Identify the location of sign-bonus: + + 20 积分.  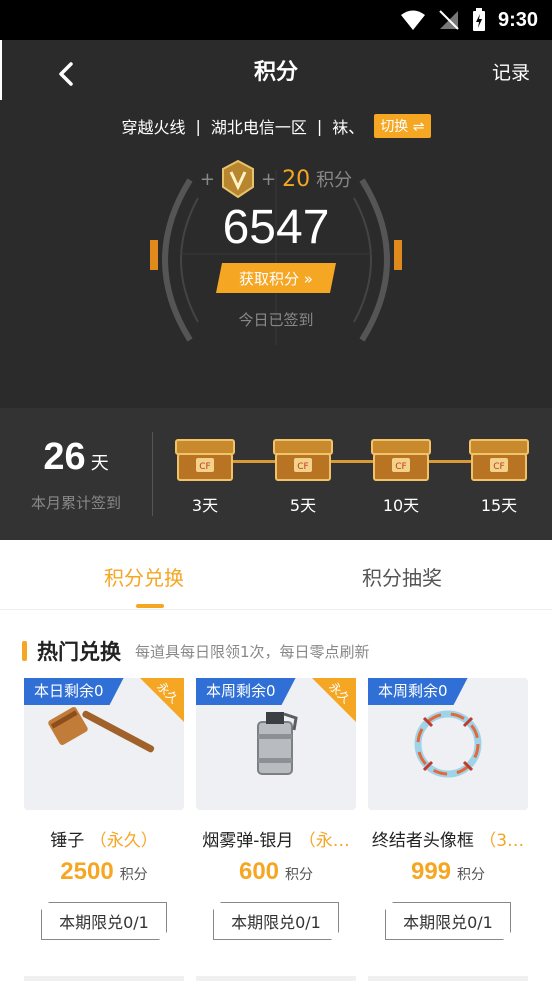
(276, 179).